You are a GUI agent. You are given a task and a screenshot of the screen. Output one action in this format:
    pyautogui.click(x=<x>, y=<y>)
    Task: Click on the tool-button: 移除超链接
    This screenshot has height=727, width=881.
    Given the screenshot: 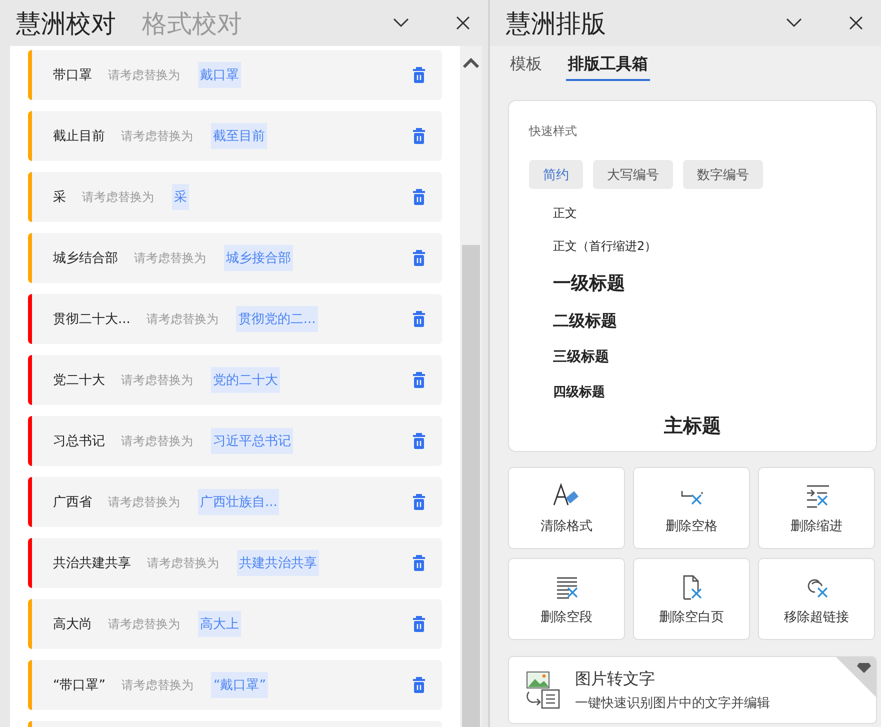 What is the action you would take?
    pyautogui.click(x=816, y=599)
    